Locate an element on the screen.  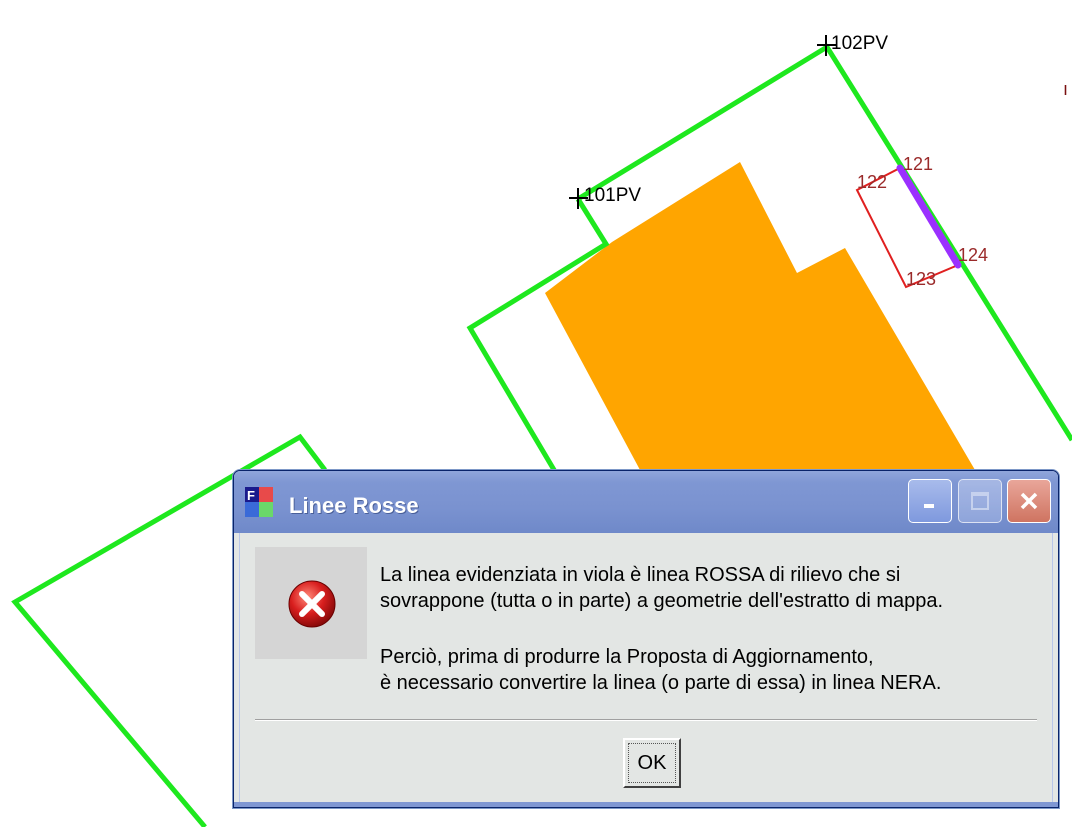
minimize-button is located at coordinates (930, 501).